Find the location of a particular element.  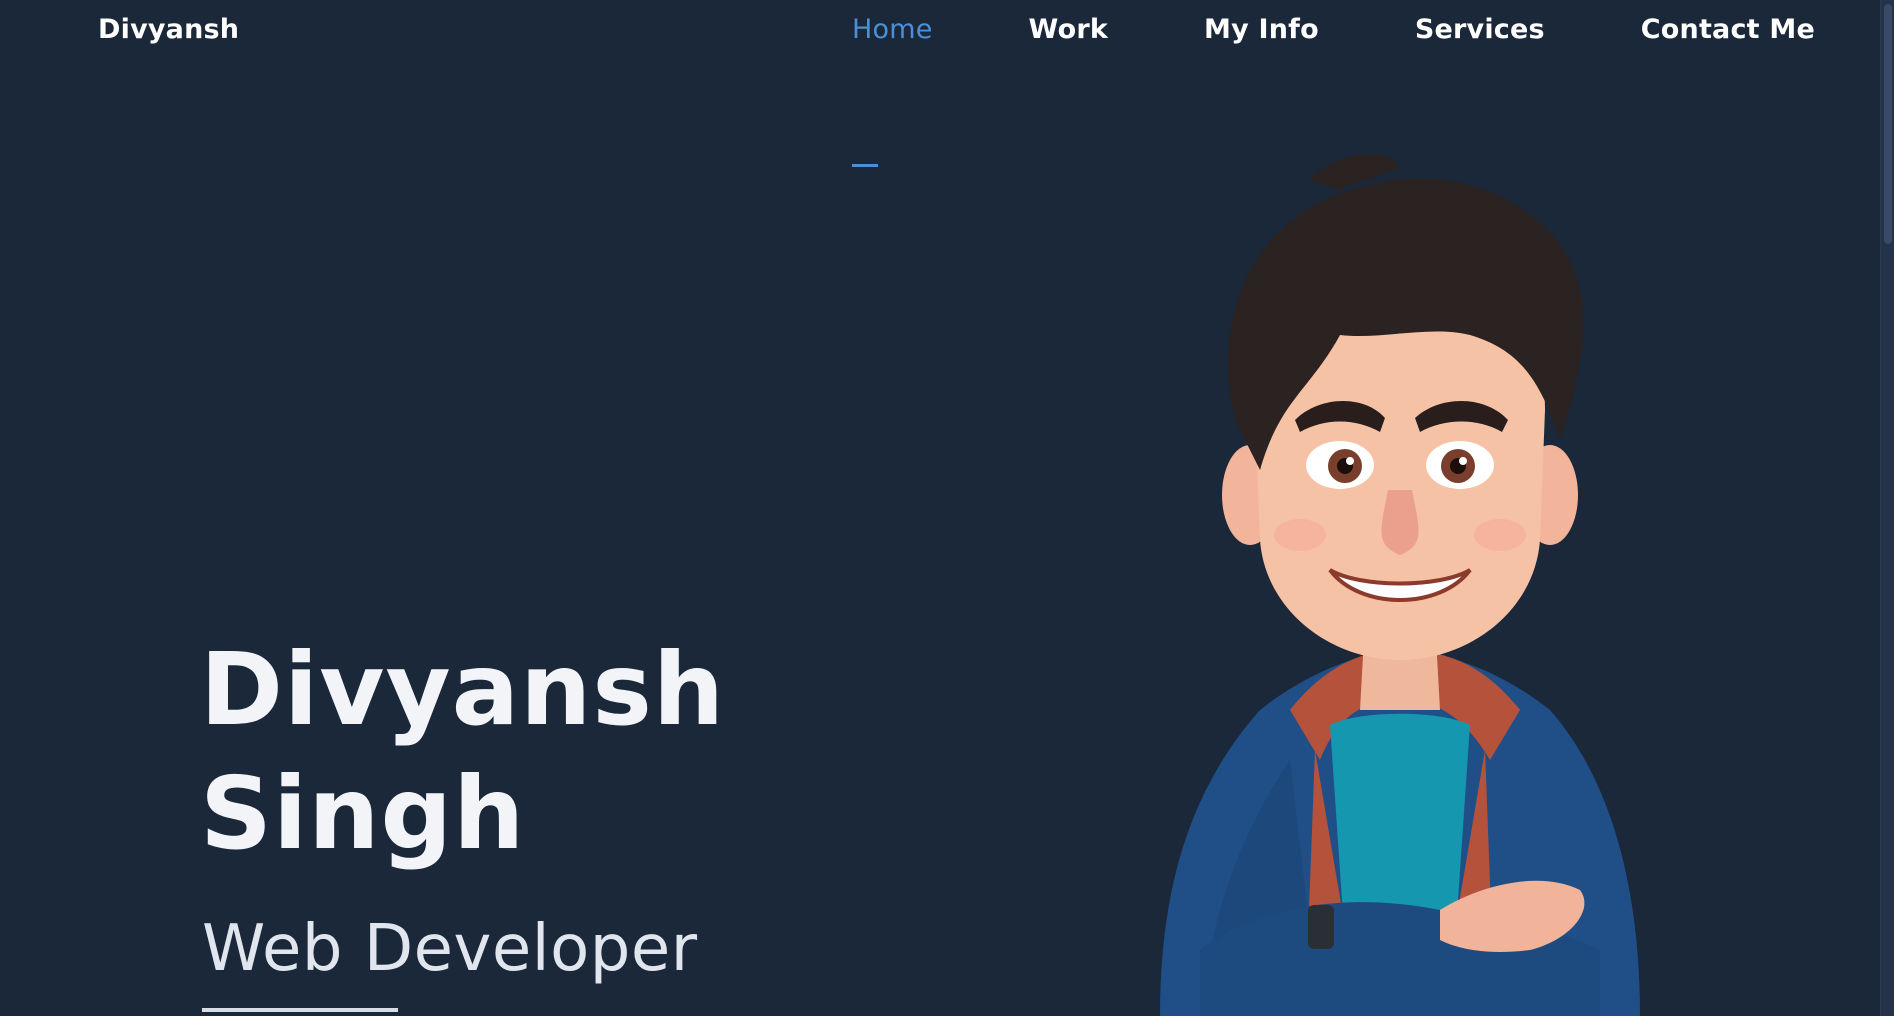

hero-name: Divyansh Singh is located at coordinates (462, 752).